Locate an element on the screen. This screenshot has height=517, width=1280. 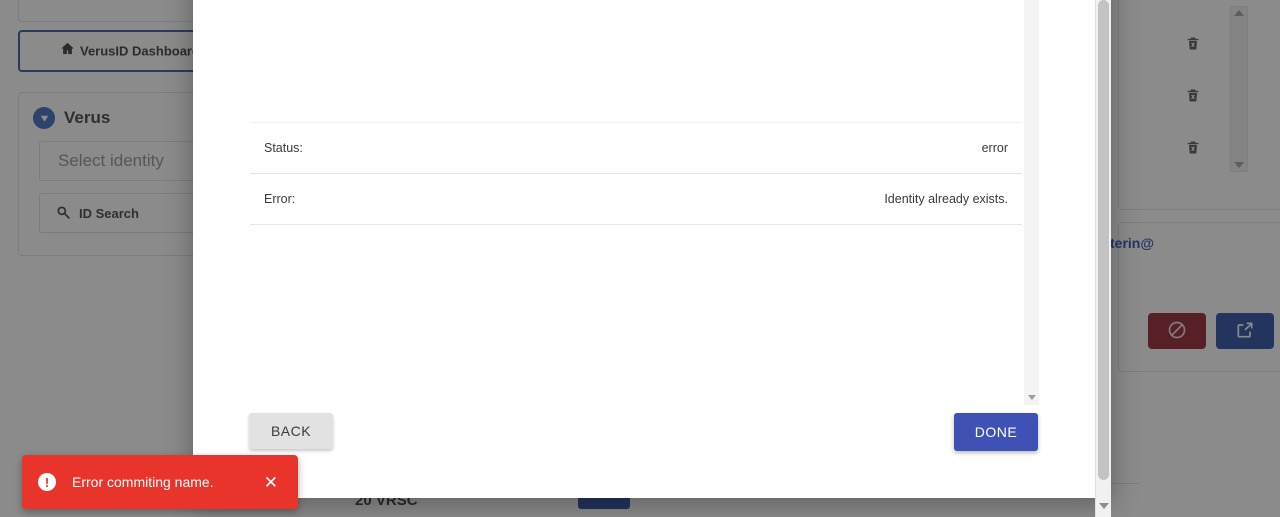
table-row: Error: Identity already exists. is located at coordinates (636, 199).